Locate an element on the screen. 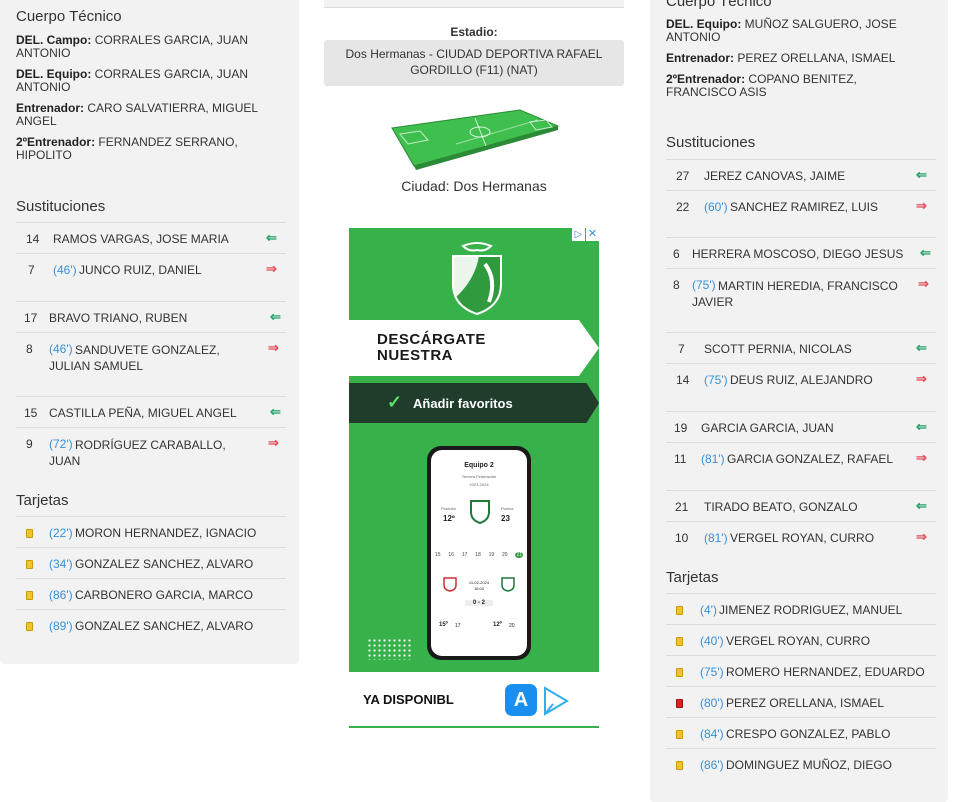 The image size is (954, 802). sub-in-row: 21 TIRADO BEATO, GONZALO ⇐ is located at coordinates (801, 505).